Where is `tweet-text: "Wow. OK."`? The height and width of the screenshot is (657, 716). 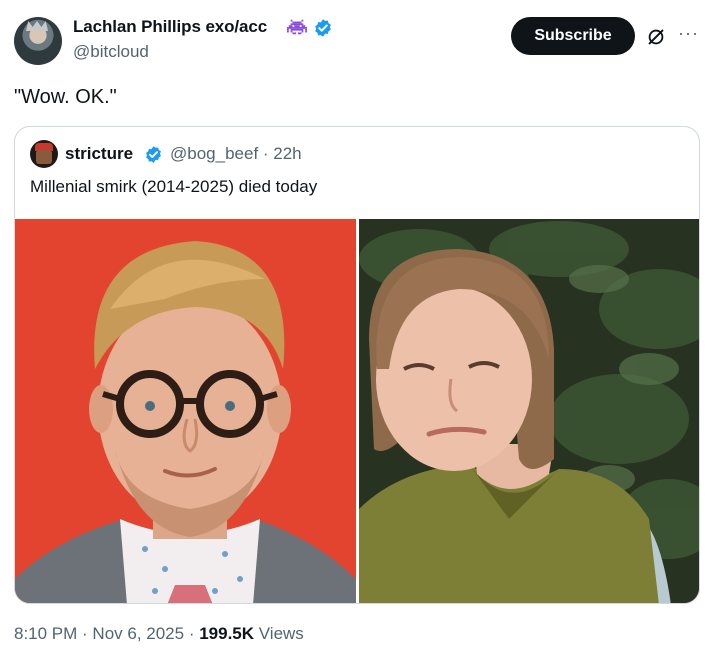 tweet-text: "Wow. OK." is located at coordinates (65, 97).